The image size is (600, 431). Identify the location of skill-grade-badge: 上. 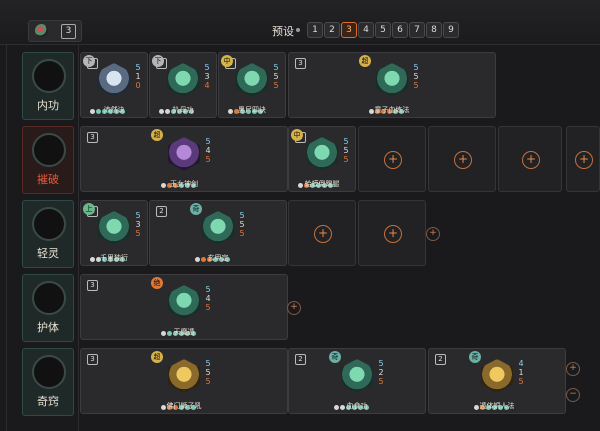
(89, 209).